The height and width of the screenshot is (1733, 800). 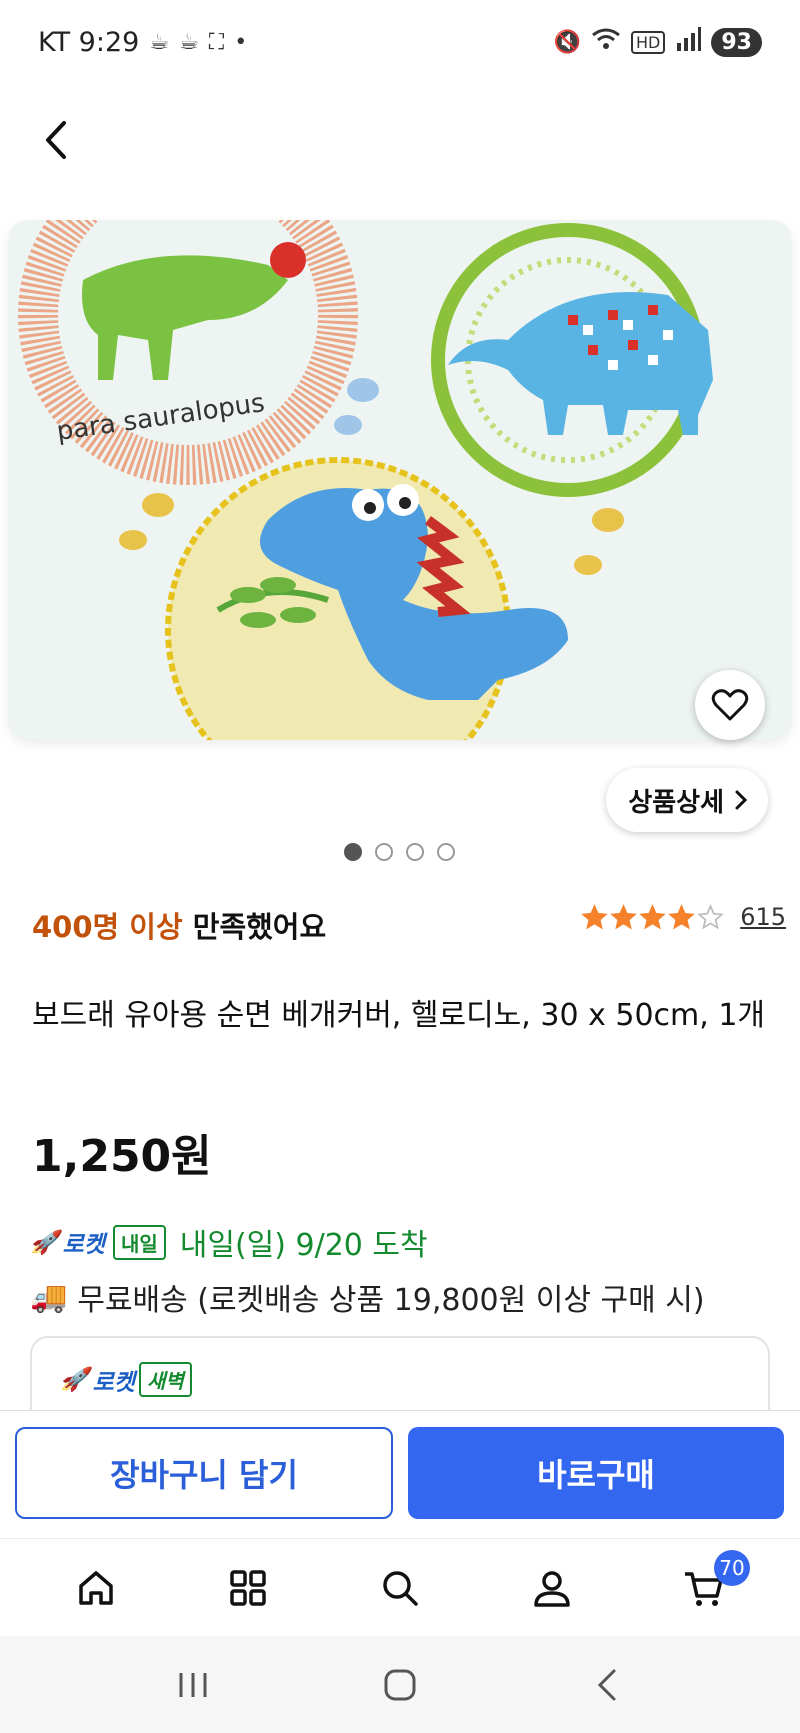 I want to click on free-shipping-info: 🚚 무료배송 (로켓배송 상품 19,800원 이상 구매 시), so click(x=367, y=1297).